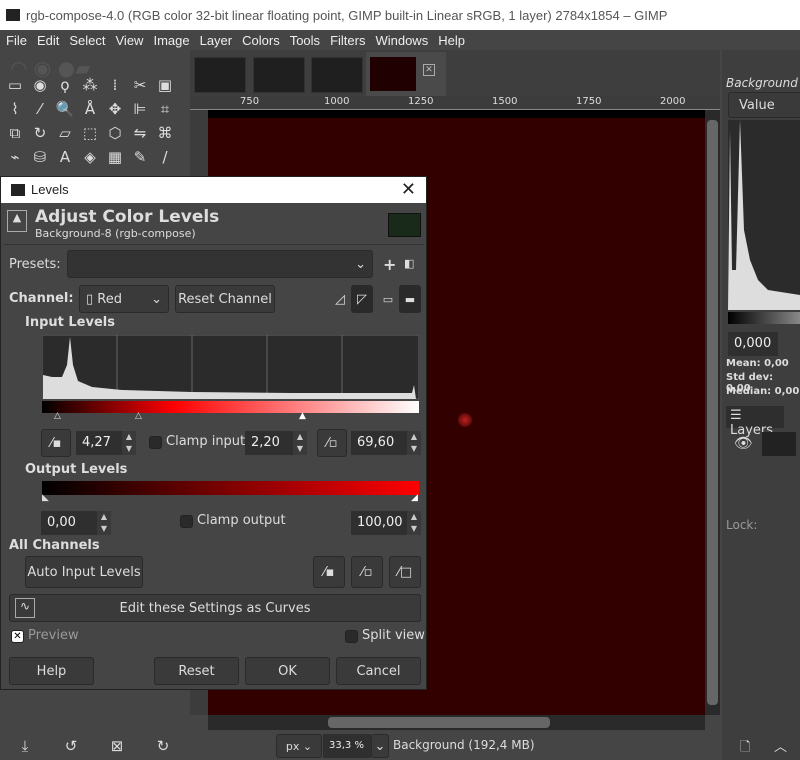 The image size is (800, 760). Describe the element at coordinates (780, 745) in the screenshot. I see `raise-layer-icon: ︿` at that location.